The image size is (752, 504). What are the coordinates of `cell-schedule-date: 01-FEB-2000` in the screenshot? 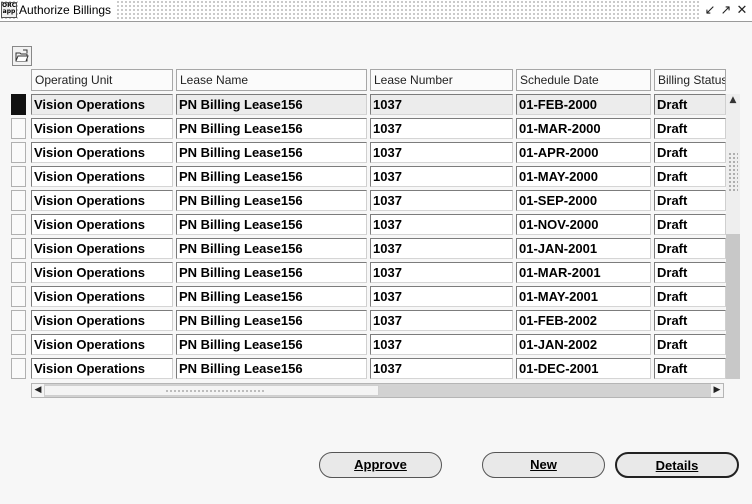 It's located at (583, 104).